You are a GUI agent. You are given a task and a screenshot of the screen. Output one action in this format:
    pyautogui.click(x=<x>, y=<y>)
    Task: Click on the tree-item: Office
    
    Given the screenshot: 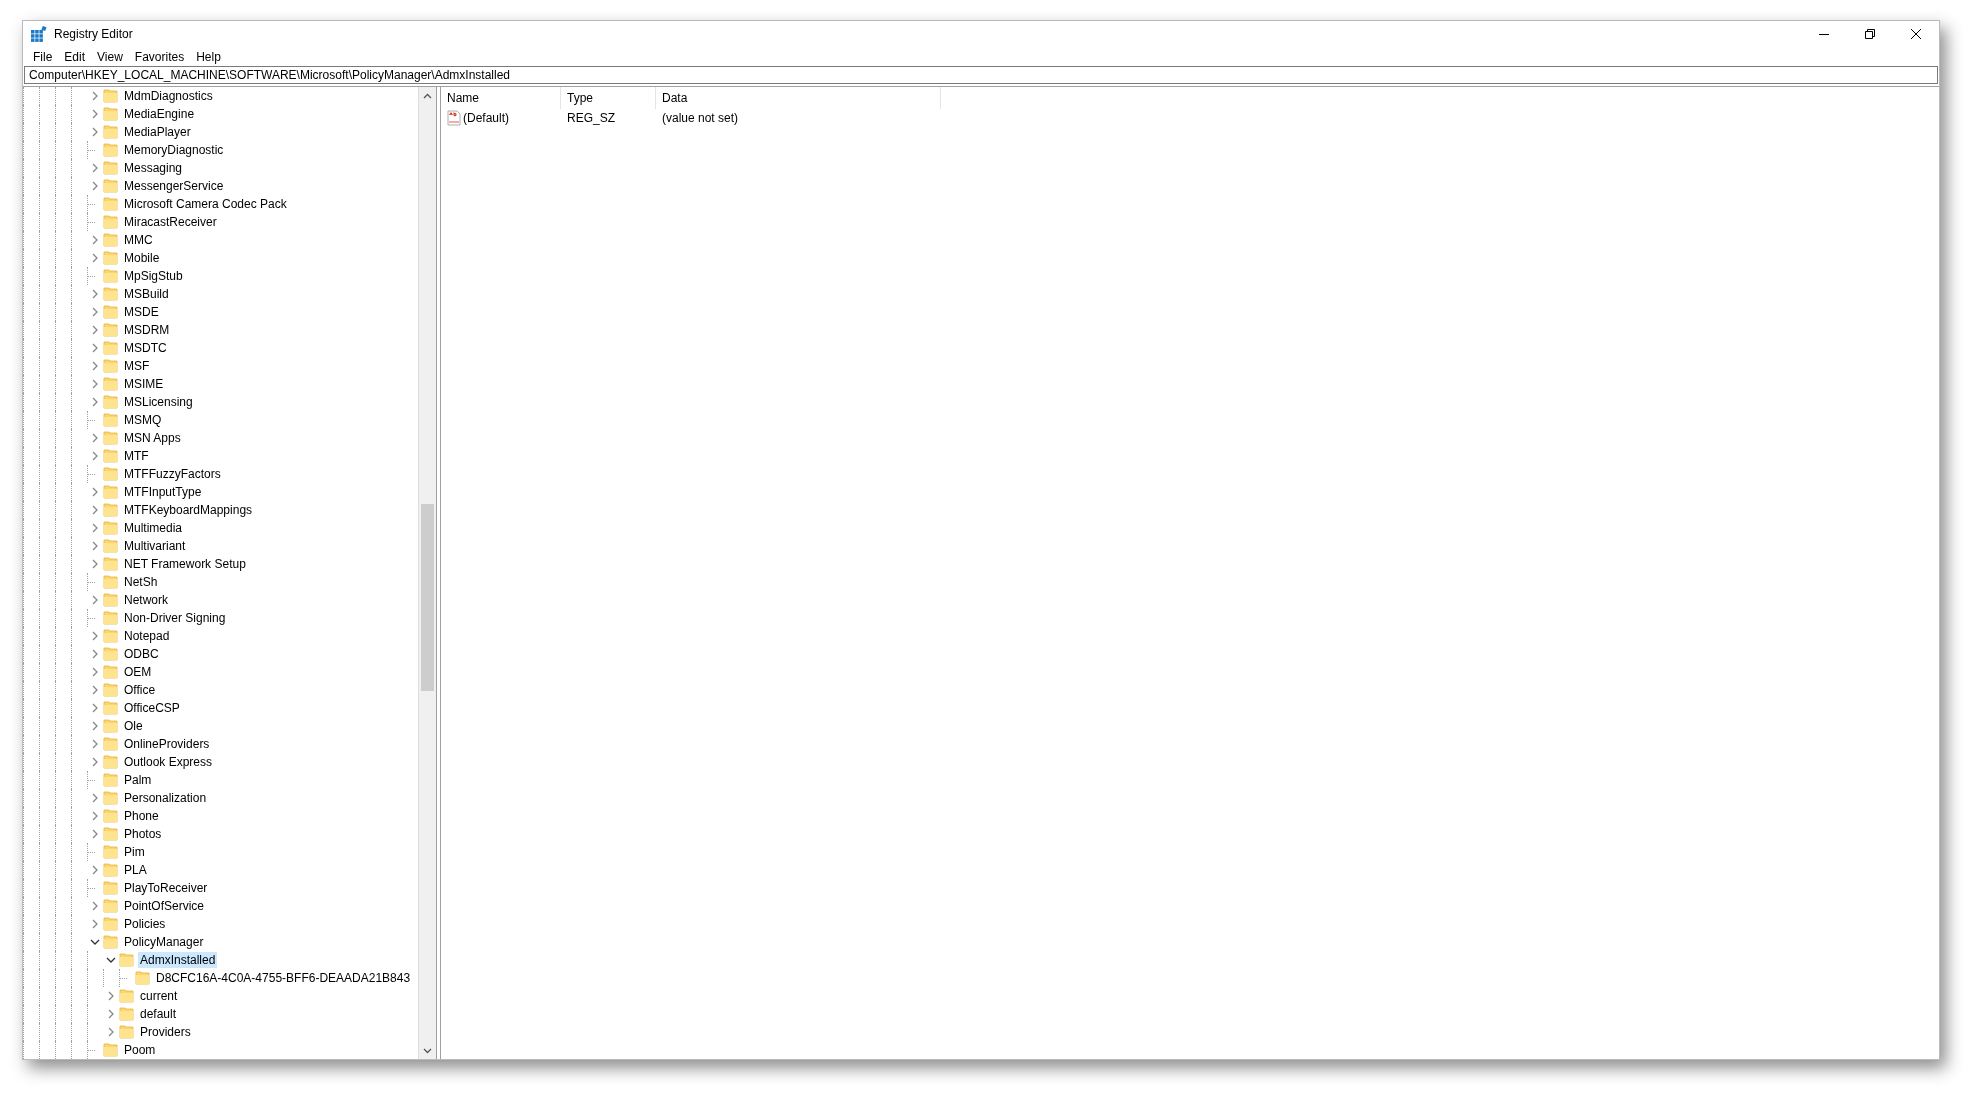 What is the action you would take?
    pyautogui.click(x=140, y=690)
    